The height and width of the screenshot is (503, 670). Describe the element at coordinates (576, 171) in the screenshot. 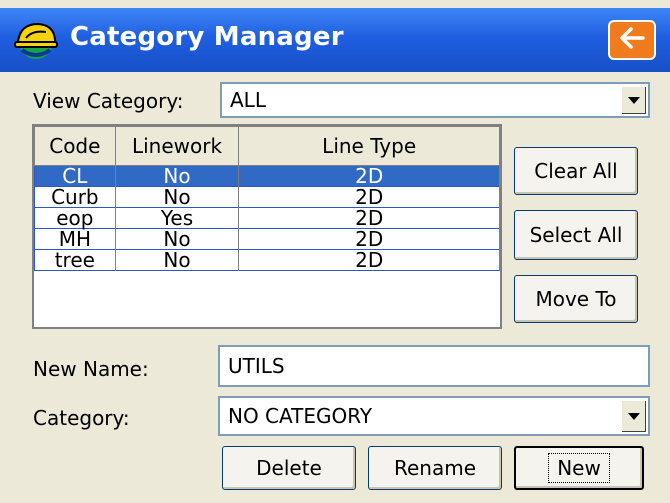

I see `clear-all-button: Clear All` at that location.